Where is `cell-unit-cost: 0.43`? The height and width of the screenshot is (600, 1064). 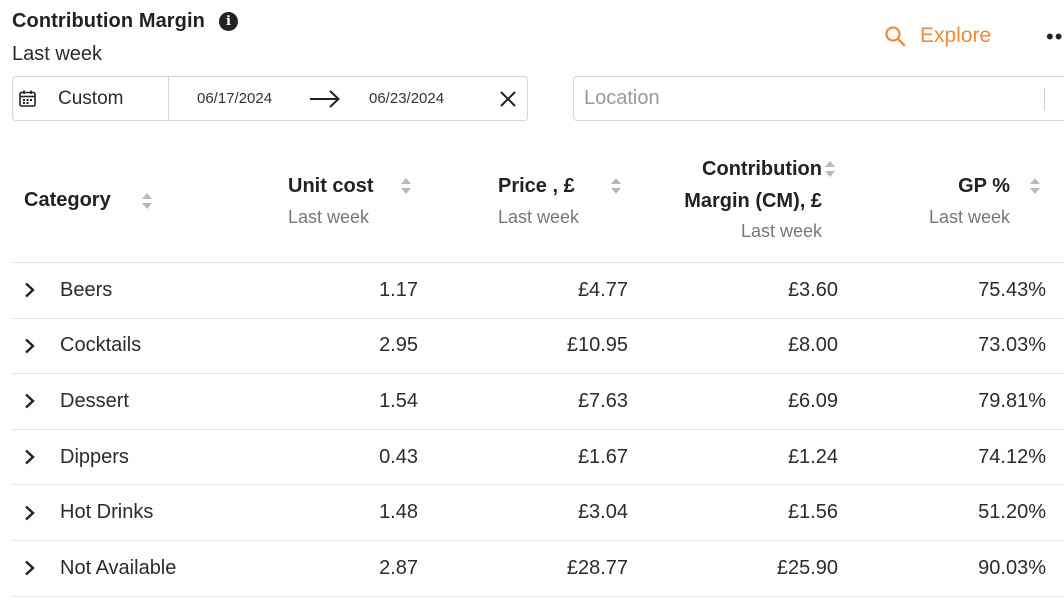 cell-unit-cost: 0.43 is located at coordinates (398, 456).